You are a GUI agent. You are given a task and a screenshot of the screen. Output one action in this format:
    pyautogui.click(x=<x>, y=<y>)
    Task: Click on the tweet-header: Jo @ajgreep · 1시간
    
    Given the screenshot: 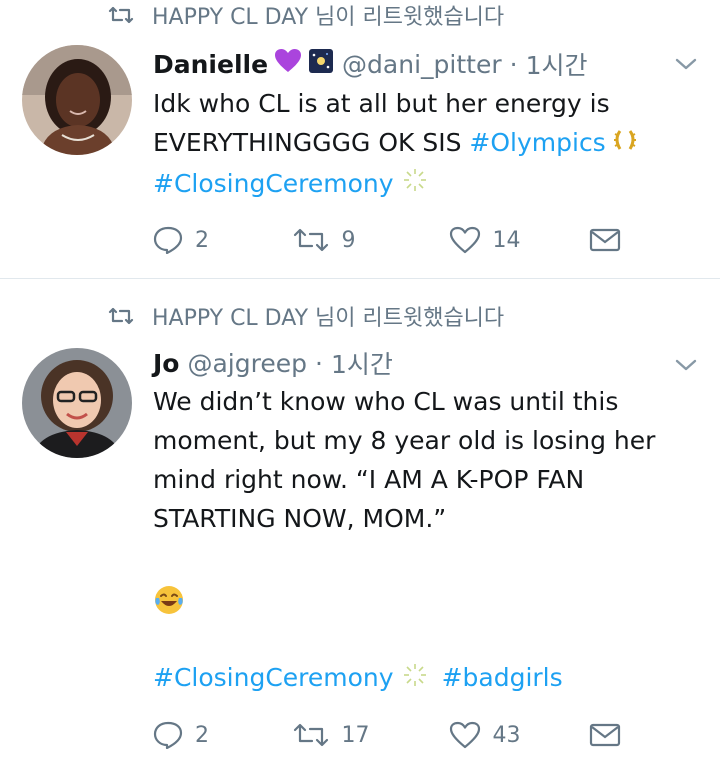 What is the action you would take?
    pyautogui.click(x=273, y=363)
    